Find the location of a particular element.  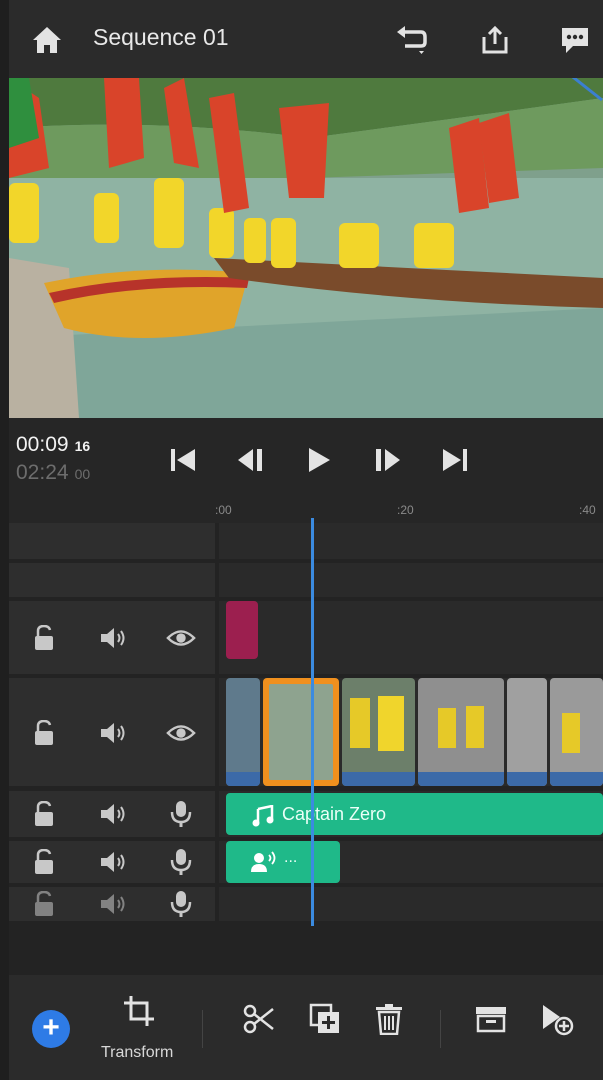

bottom-toolbar: + Transform is located at coordinates (306, 1027).